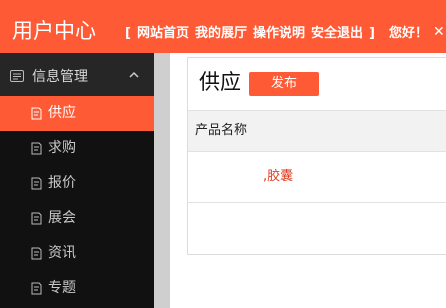  Describe the element at coordinates (408, 33) in the screenshot. I see `greeting-text: 您好！` at that location.